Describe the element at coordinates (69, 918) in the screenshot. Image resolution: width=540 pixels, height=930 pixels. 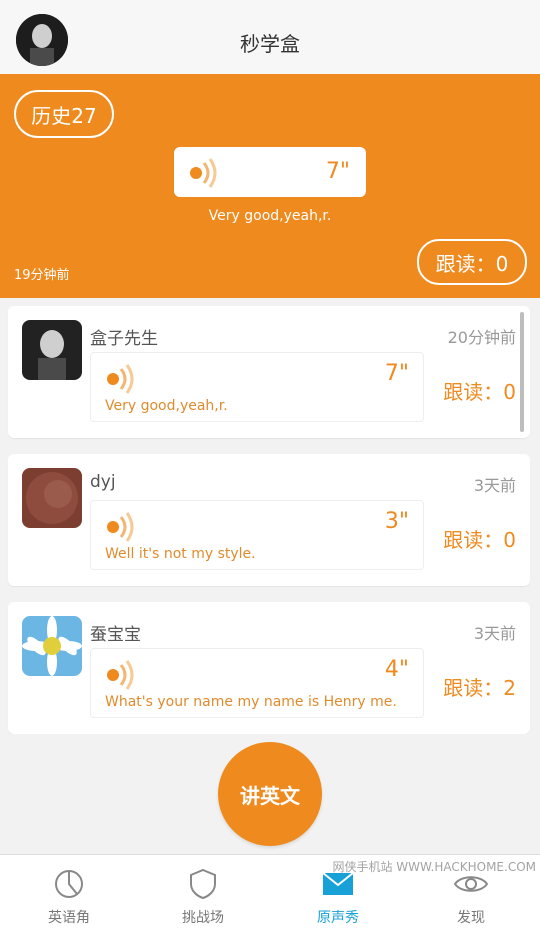
I see `nav-label: 英语角` at that location.